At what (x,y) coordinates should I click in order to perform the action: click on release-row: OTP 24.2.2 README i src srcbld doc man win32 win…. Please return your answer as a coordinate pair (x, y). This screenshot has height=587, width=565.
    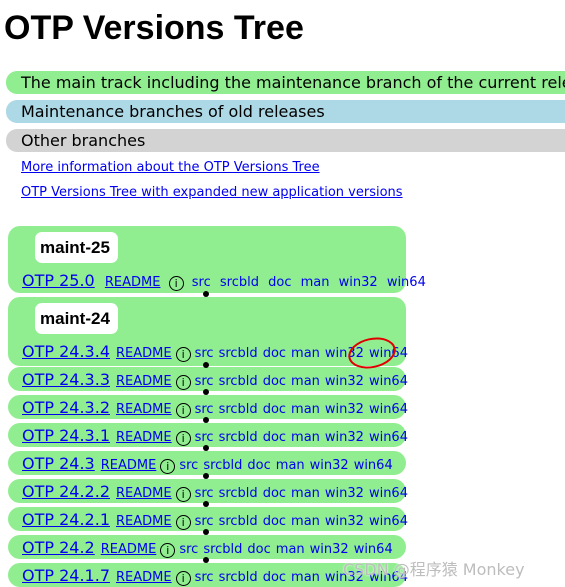
    Looking at the image, I should click on (215, 492).